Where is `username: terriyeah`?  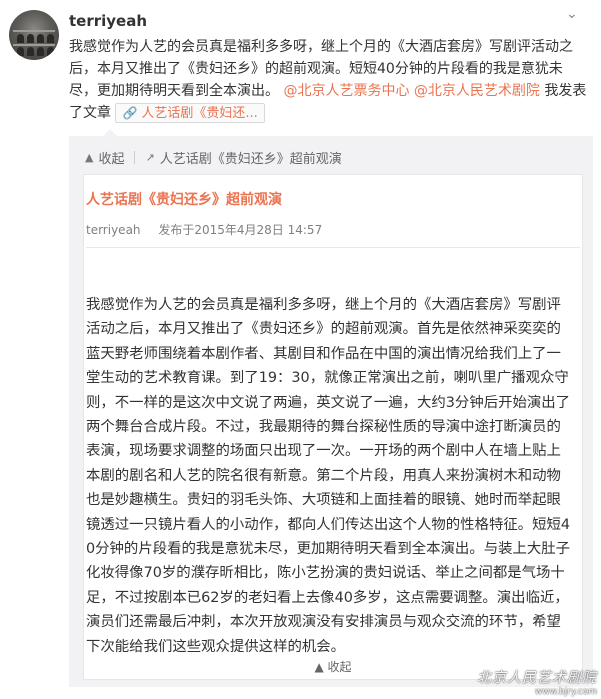 username: terriyeah is located at coordinates (108, 21).